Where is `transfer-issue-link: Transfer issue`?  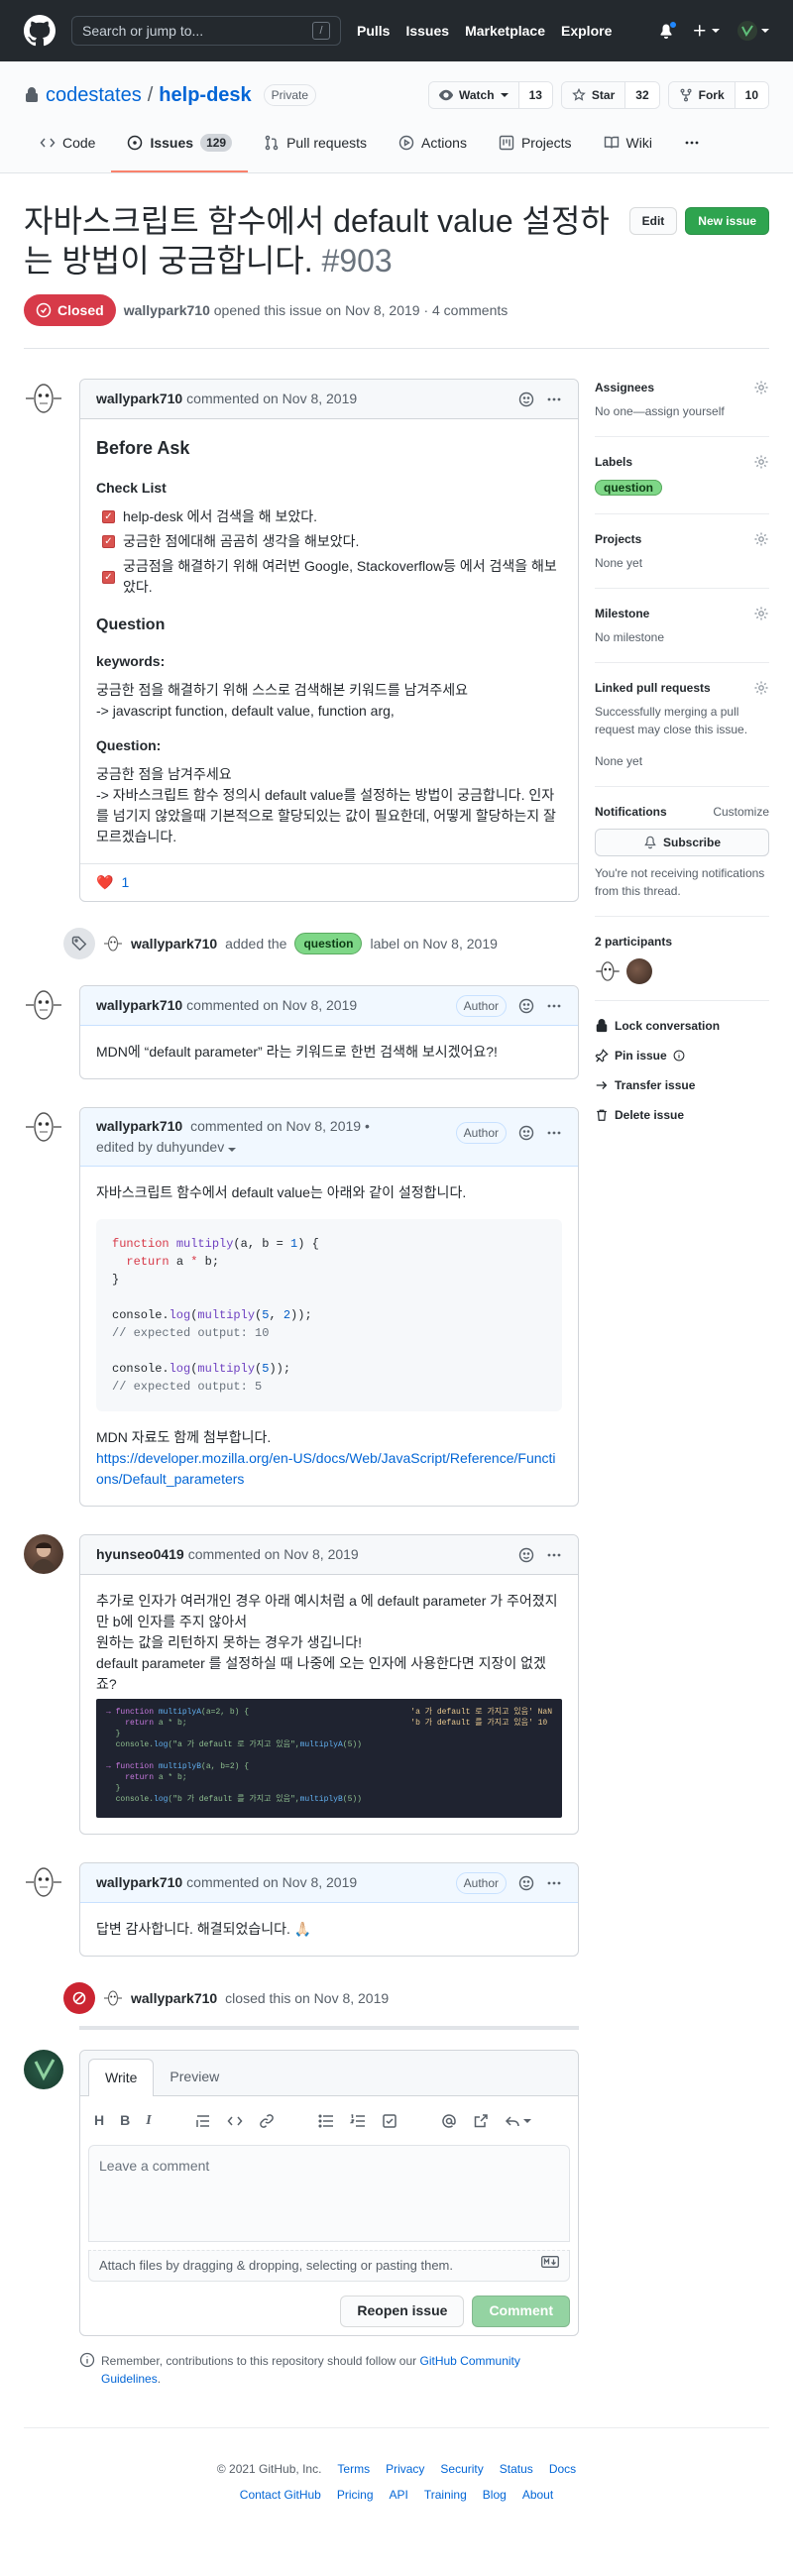
transfer-issue-link: Transfer issue is located at coordinates (682, 1085).